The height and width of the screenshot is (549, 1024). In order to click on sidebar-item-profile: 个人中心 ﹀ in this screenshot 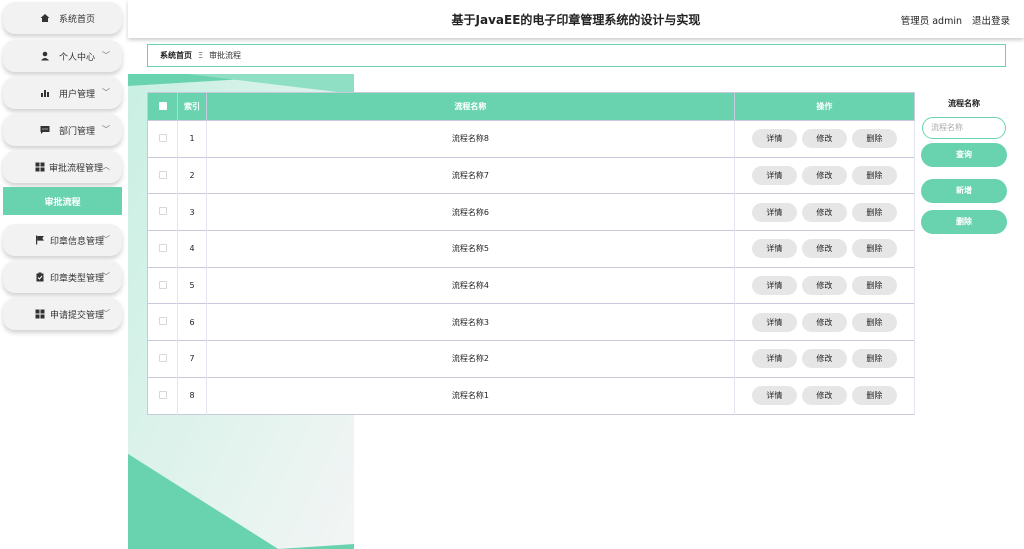, I will do `click(62, 56)`.